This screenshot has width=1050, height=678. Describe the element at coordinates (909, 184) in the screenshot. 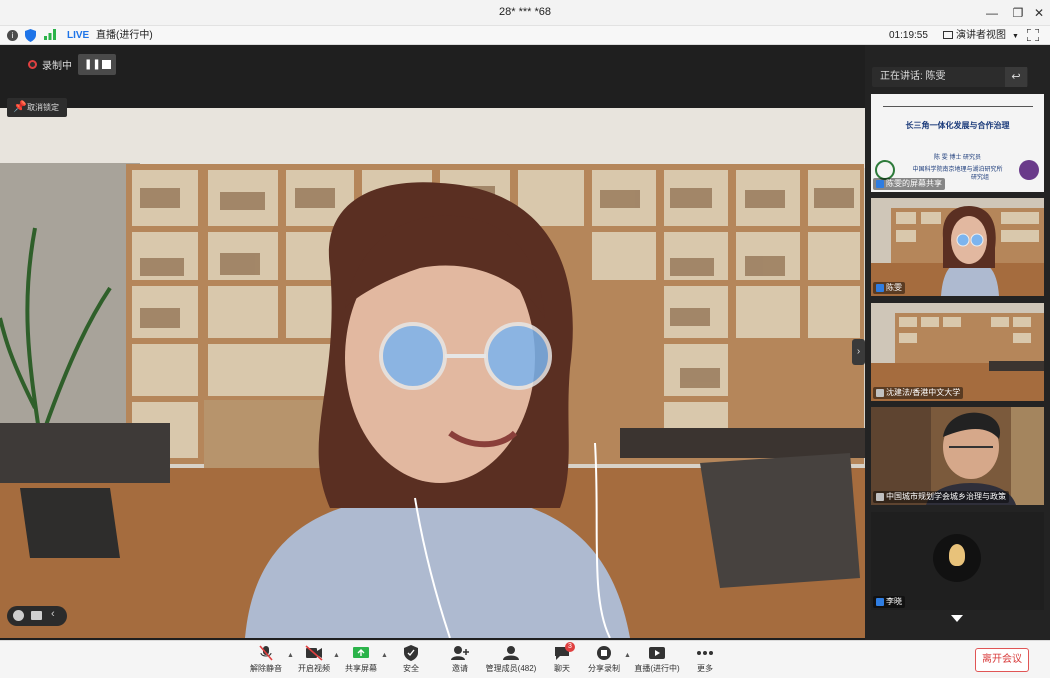

I see `tile-label: 陈雯的屏幕共享` at that location.